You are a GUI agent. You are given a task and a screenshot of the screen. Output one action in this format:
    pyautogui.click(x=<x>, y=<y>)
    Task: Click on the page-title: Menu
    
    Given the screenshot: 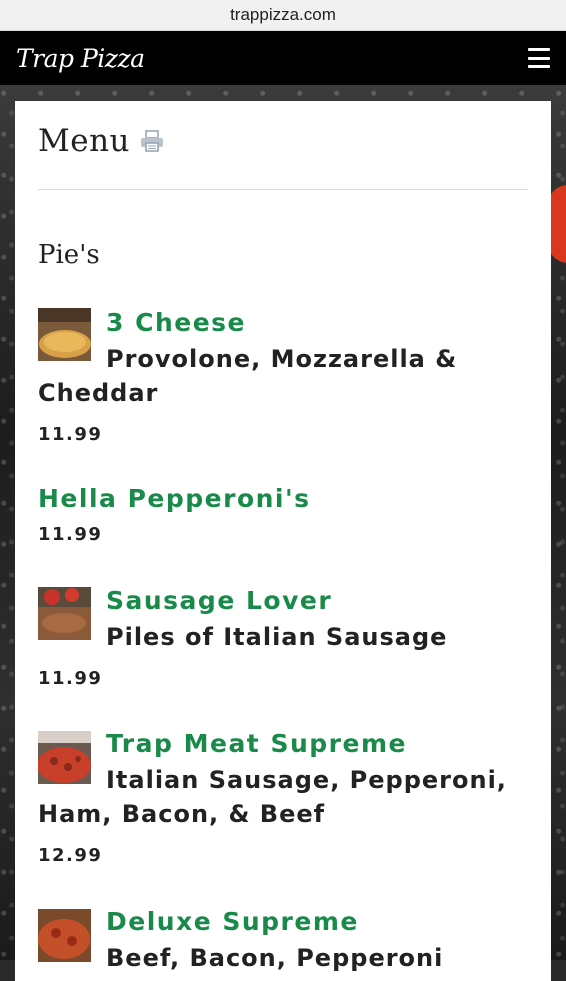 What is the action you would take?
    pyautogui.click(x=84, y=141)
    